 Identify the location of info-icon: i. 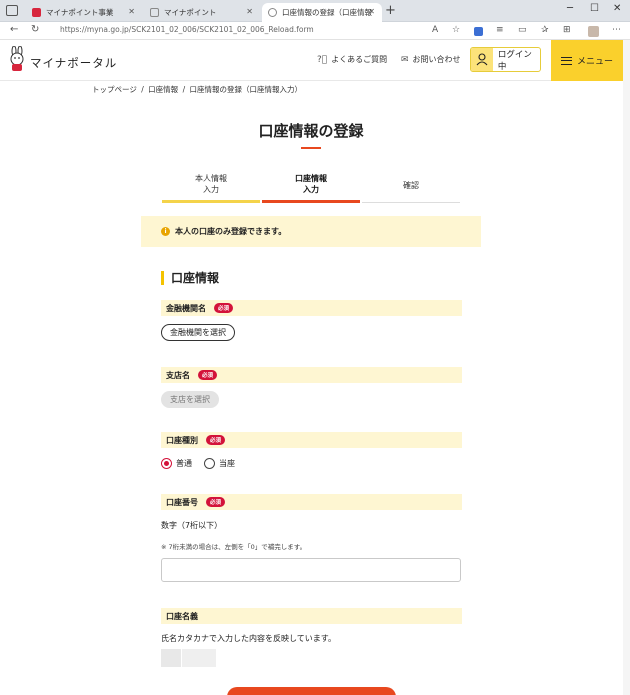
(165, 231).